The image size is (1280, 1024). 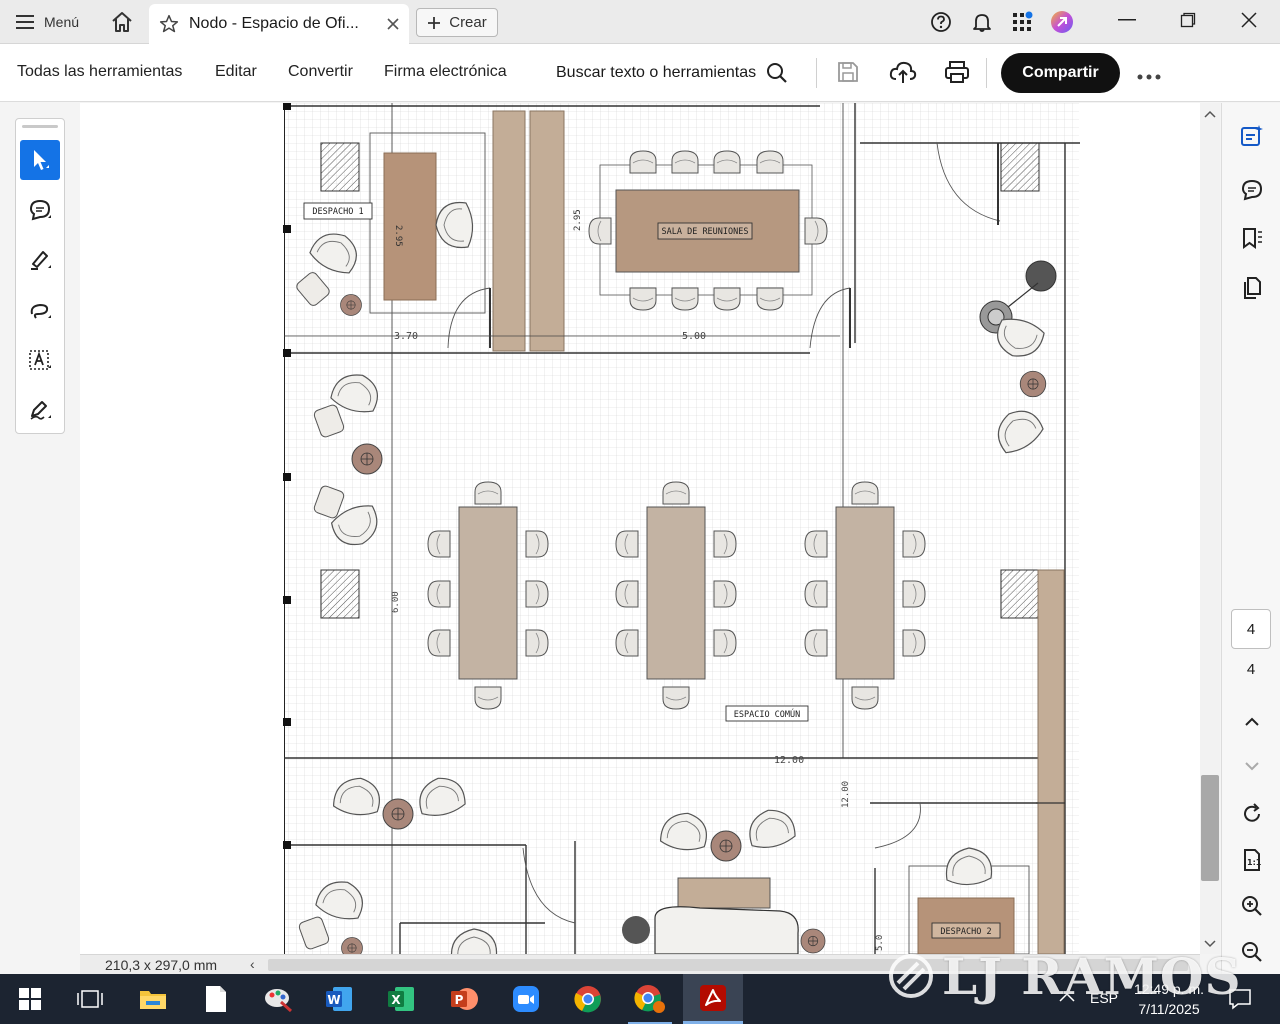 I want to click on folder-icon, so click(x=153, y=1000).